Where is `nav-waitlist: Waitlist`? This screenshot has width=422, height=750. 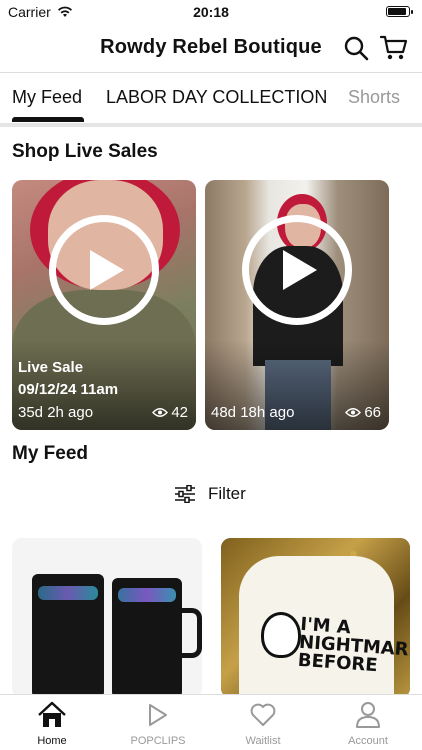
nav-waitlist: Waitlist is located at coordinates (263, 724).